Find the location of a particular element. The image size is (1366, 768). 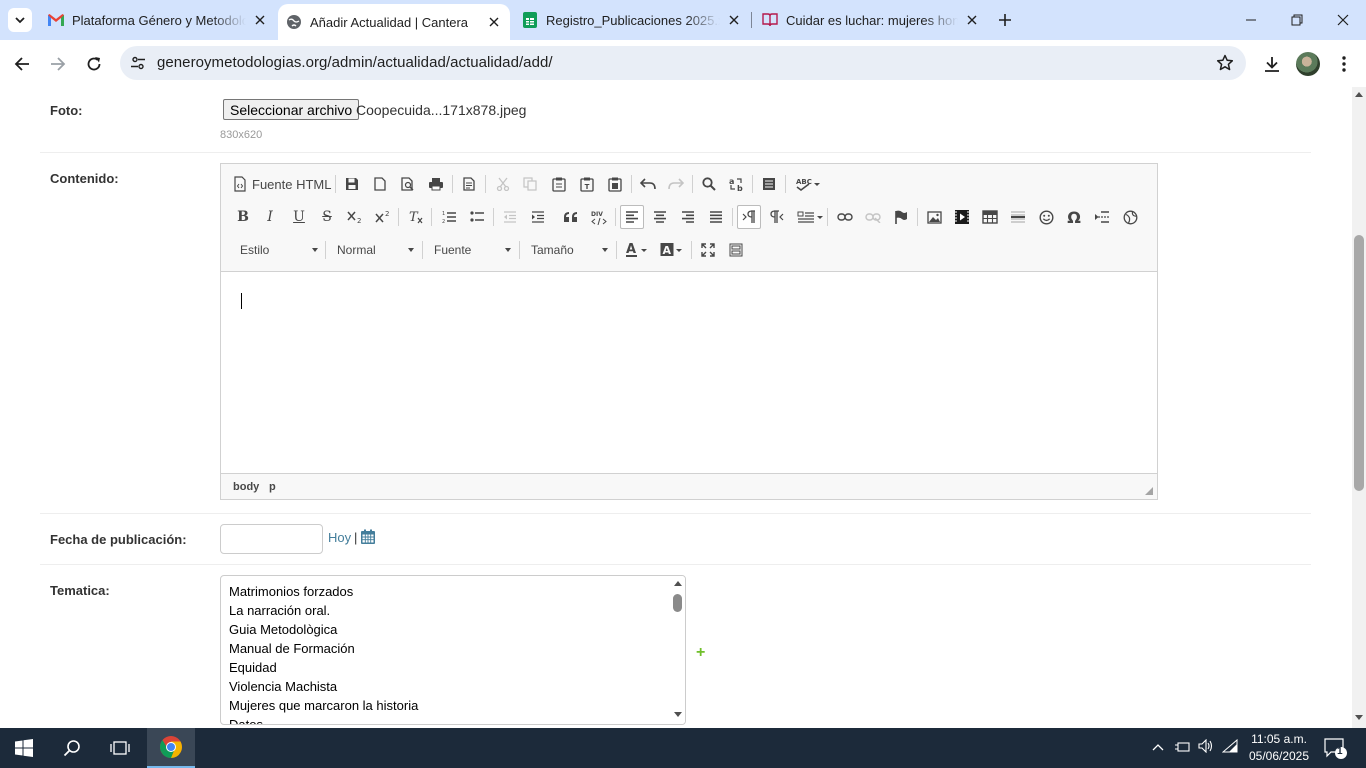

superscript-icon: 2 is located at coordinates (383, 217).